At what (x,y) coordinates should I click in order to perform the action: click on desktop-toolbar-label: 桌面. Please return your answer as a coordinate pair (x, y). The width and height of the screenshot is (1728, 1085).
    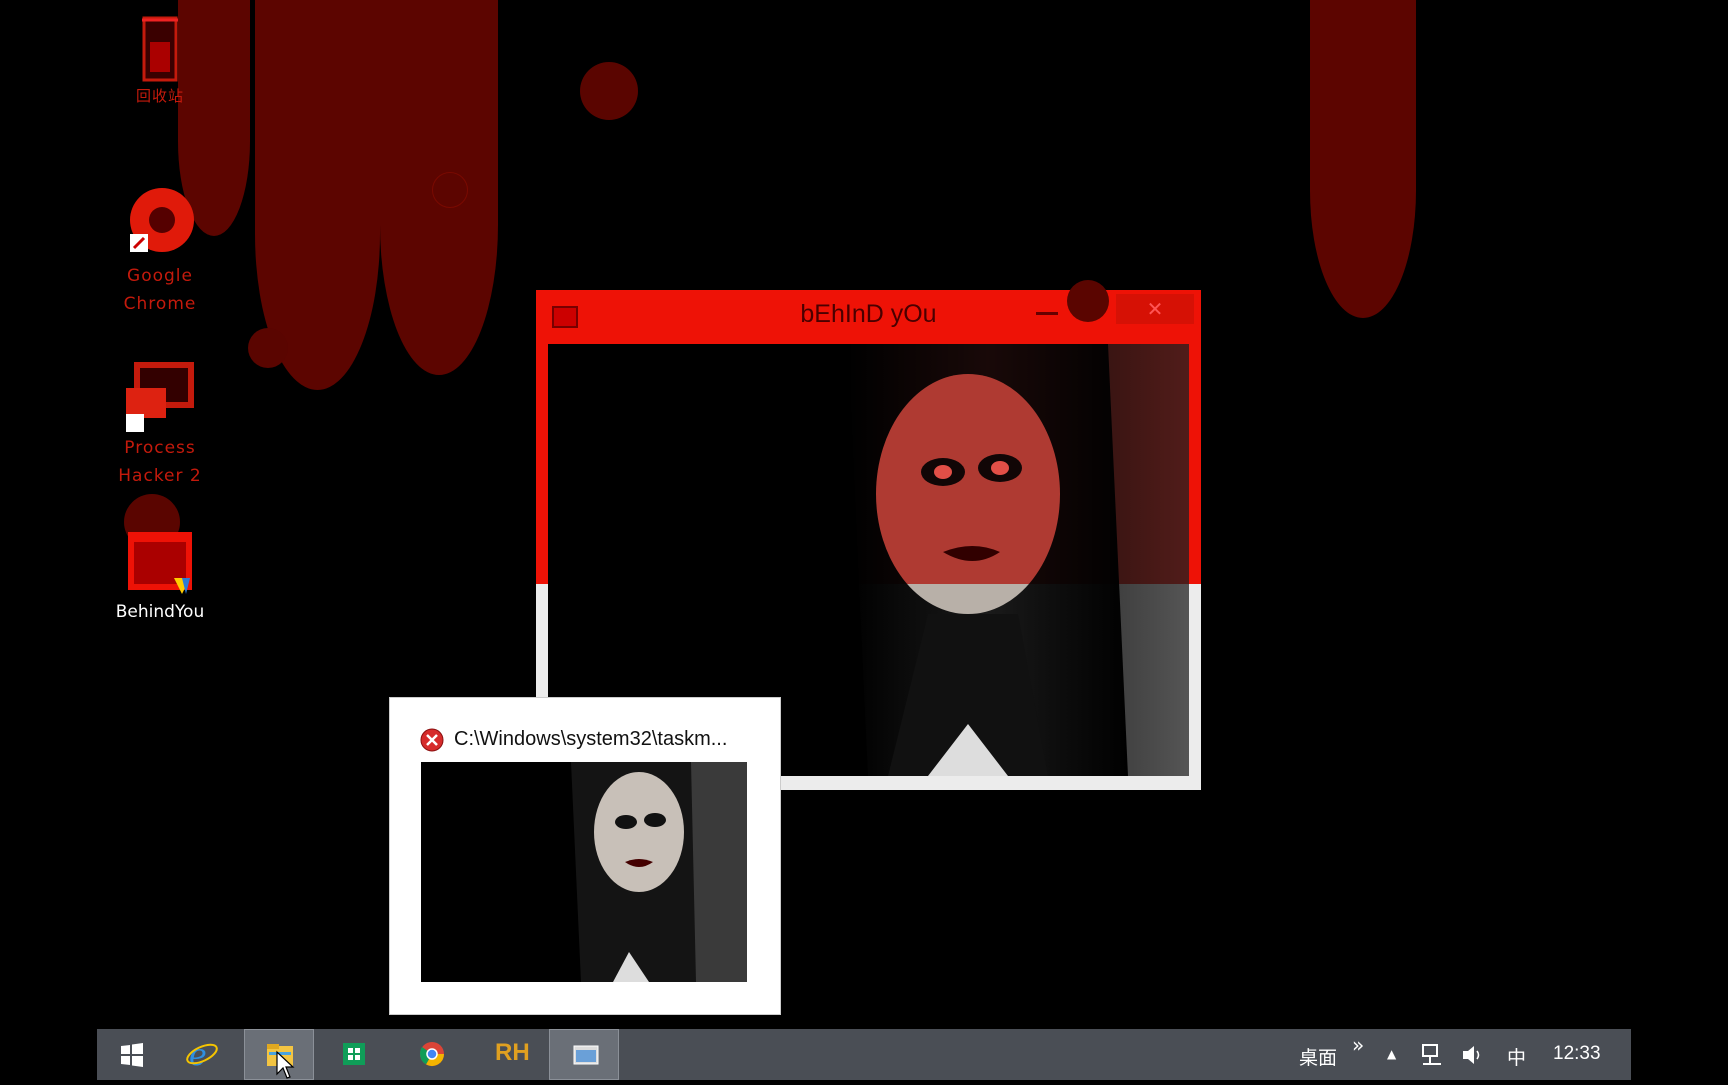
    Looking at the image, I should click on (1318, 1056).